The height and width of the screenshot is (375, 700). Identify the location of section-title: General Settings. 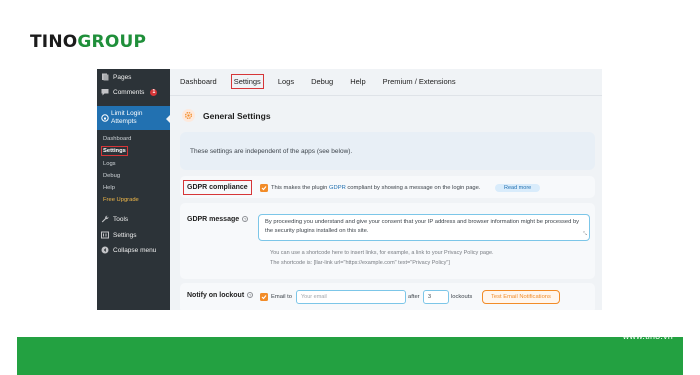
(237, 115).